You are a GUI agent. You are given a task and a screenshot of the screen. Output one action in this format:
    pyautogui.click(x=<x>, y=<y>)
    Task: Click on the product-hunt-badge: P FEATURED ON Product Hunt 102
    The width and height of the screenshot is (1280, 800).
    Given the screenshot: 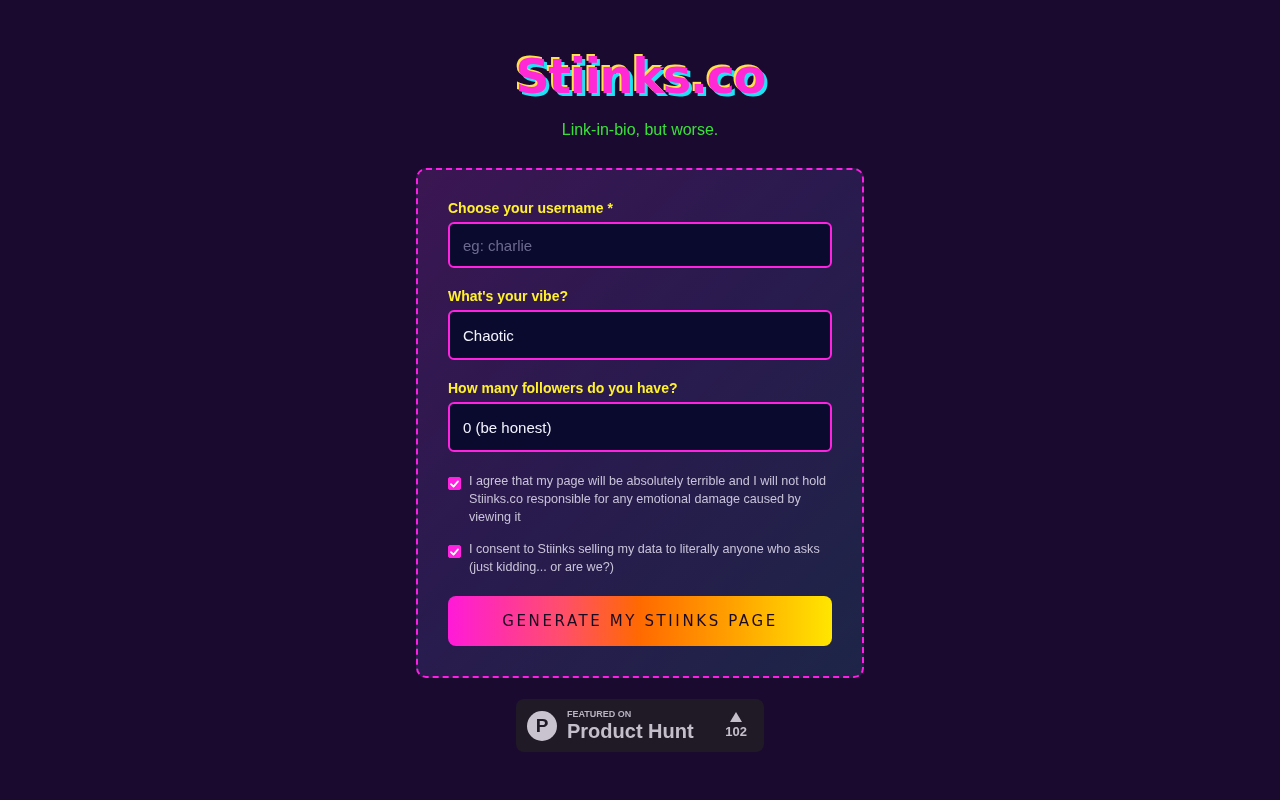 What is the action you would take?
    pyautogui.click(x=640, y=725)
    